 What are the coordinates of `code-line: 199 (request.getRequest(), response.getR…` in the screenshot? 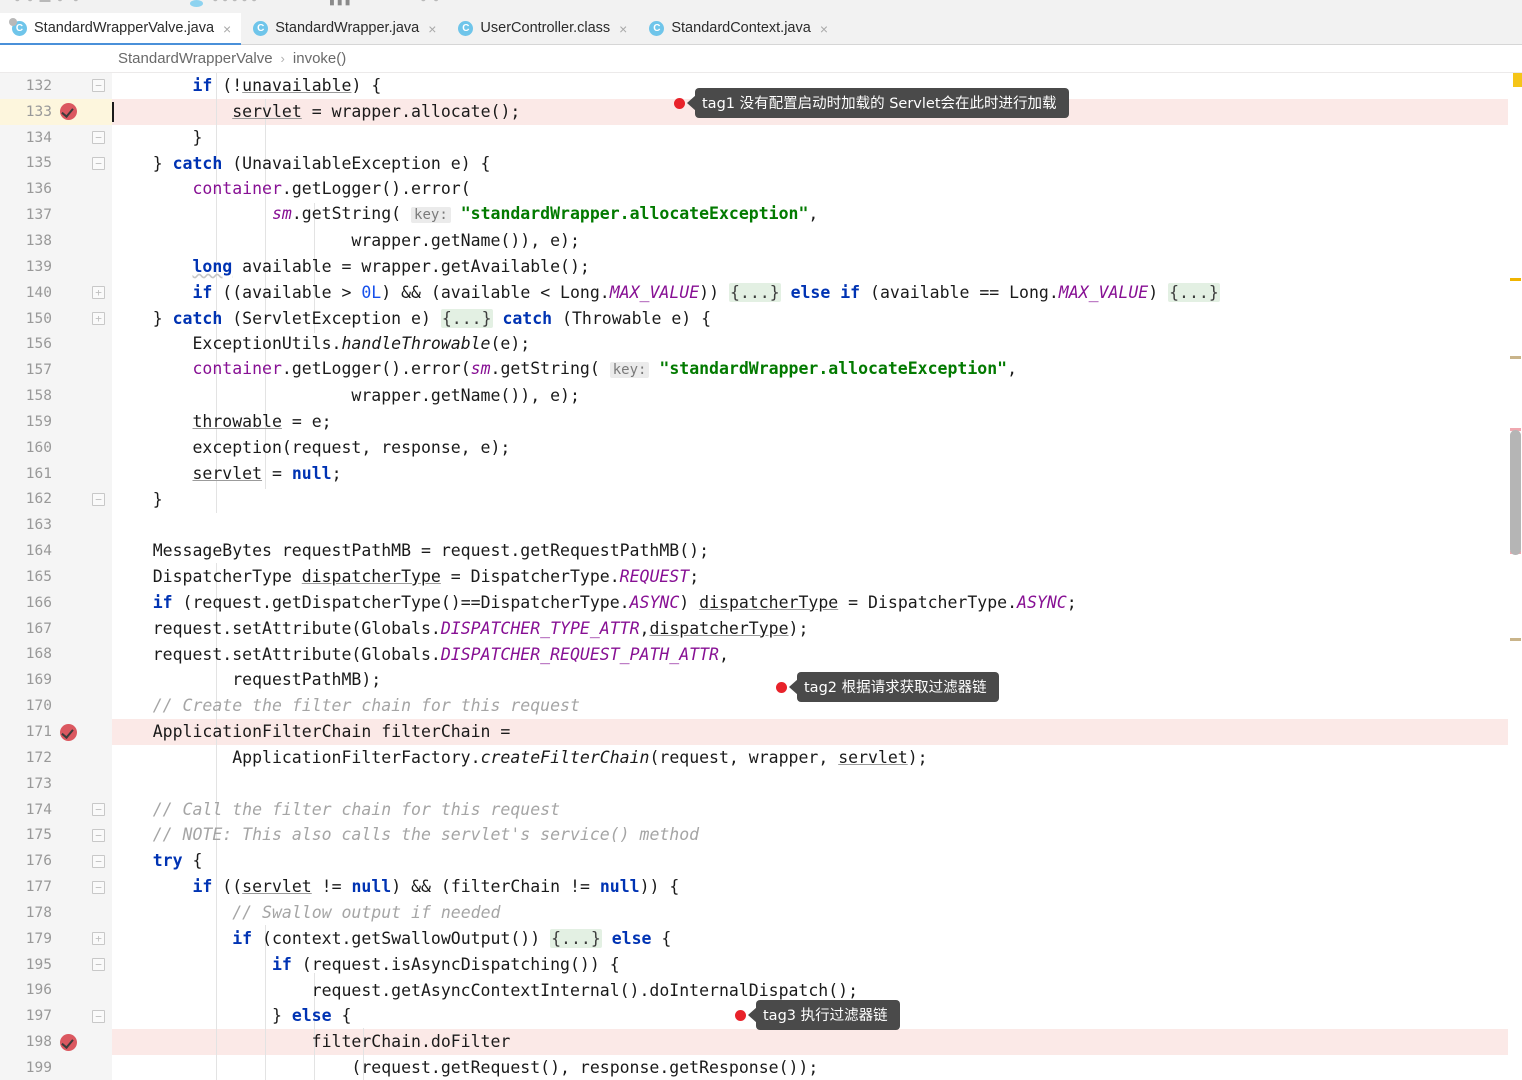 It's located at (761, 1067).